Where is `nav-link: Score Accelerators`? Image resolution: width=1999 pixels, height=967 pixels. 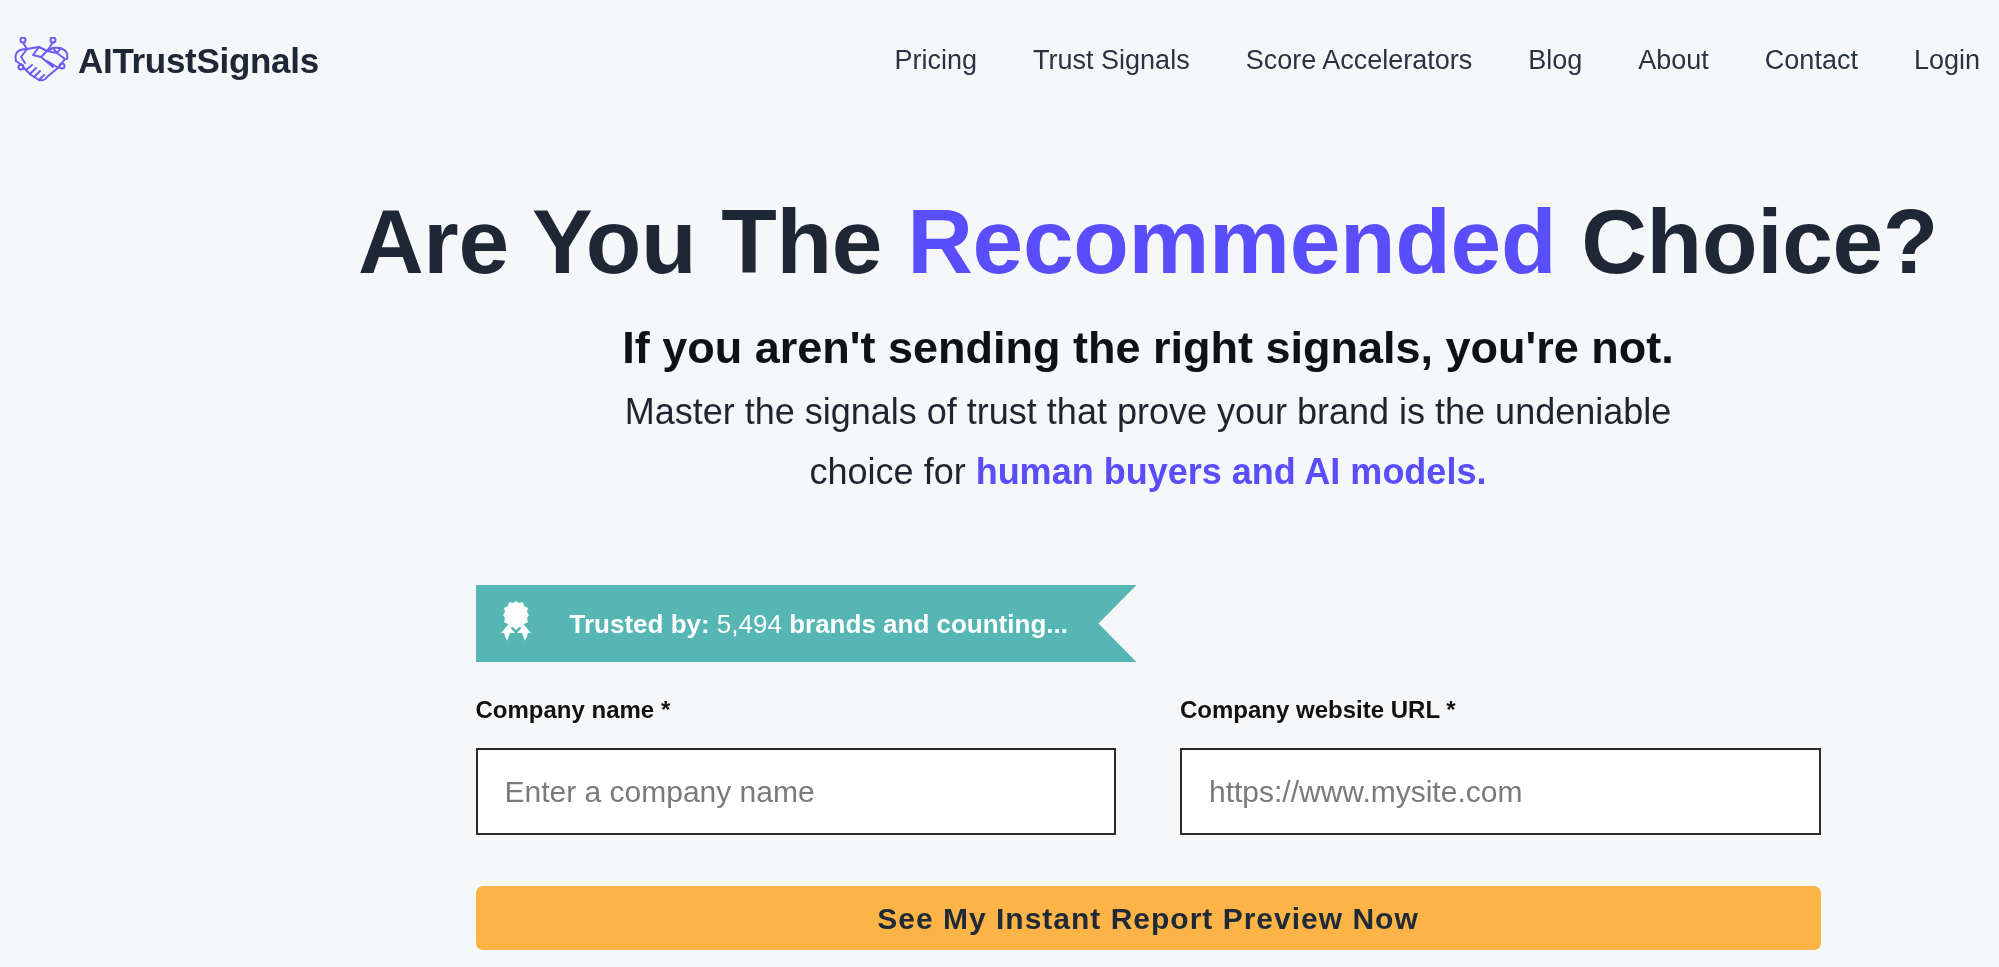 nav-link: Score Accelerators is located at coordinates (1359, 60).